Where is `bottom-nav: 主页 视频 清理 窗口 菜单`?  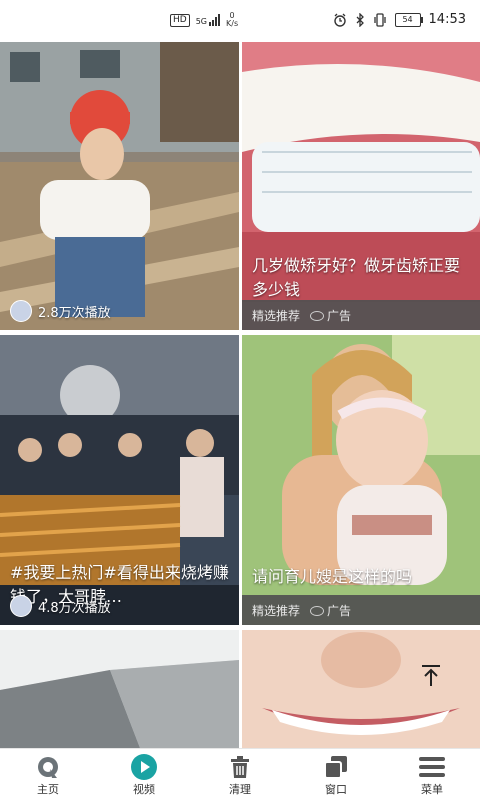
bottom-nav: 主页 视频 清理 窗口 菜单 is located at coordinates (240, 774).